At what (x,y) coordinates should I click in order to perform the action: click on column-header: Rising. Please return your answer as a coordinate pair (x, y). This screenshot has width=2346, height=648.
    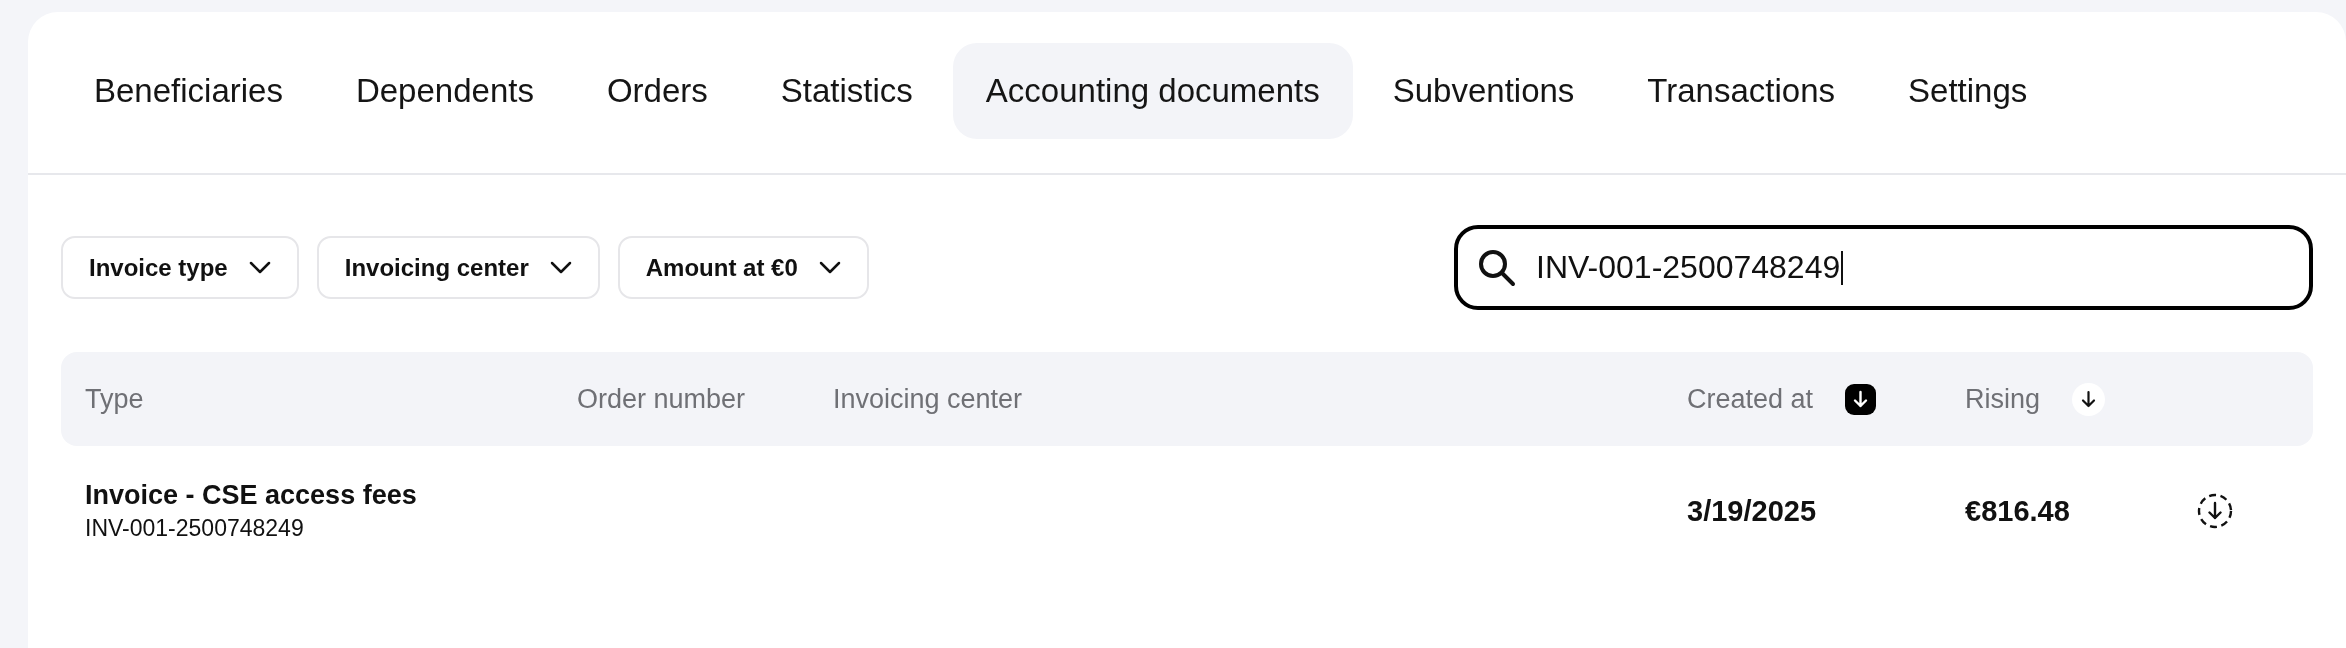
    Looking at the image, I should click on (2003, 399).